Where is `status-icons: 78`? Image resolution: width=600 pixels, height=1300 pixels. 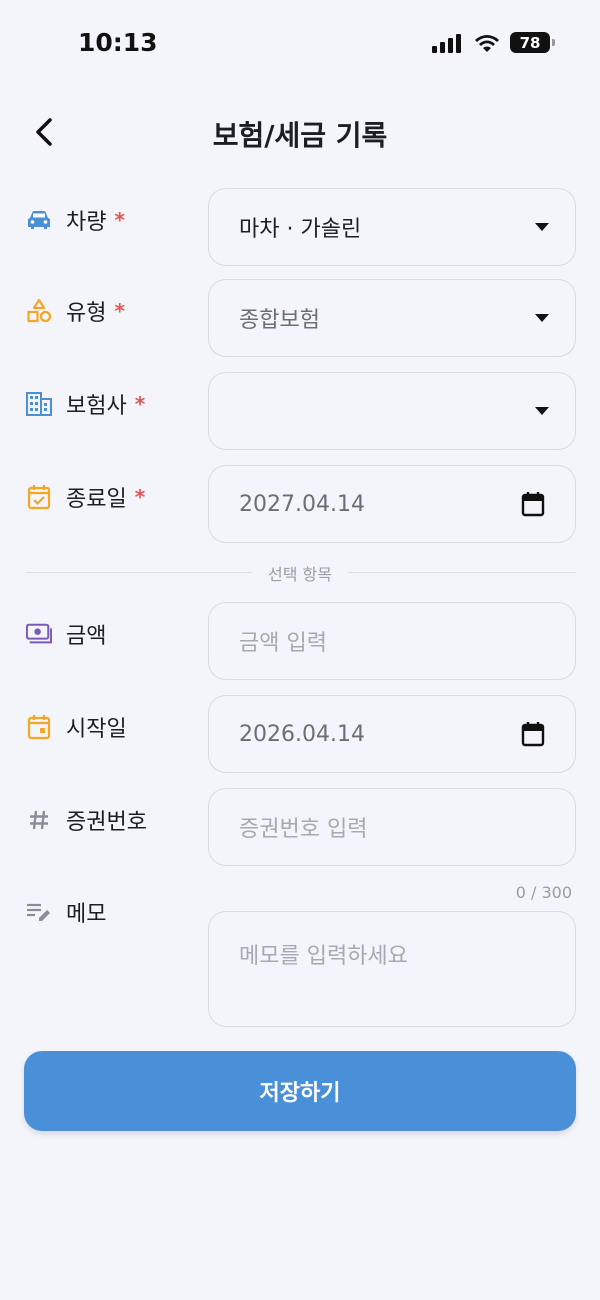 status-icons: 78 is located at coordinates (493, 42).